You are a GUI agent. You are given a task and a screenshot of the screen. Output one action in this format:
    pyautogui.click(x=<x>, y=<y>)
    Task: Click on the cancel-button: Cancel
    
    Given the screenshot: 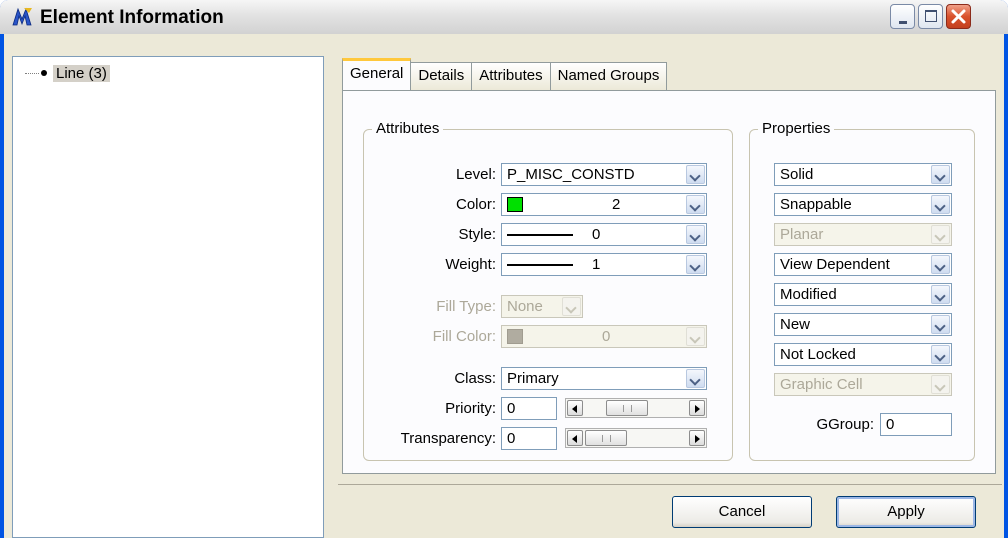 What is the action you would take?
    pyautogui.click(x=742, y=512)
    